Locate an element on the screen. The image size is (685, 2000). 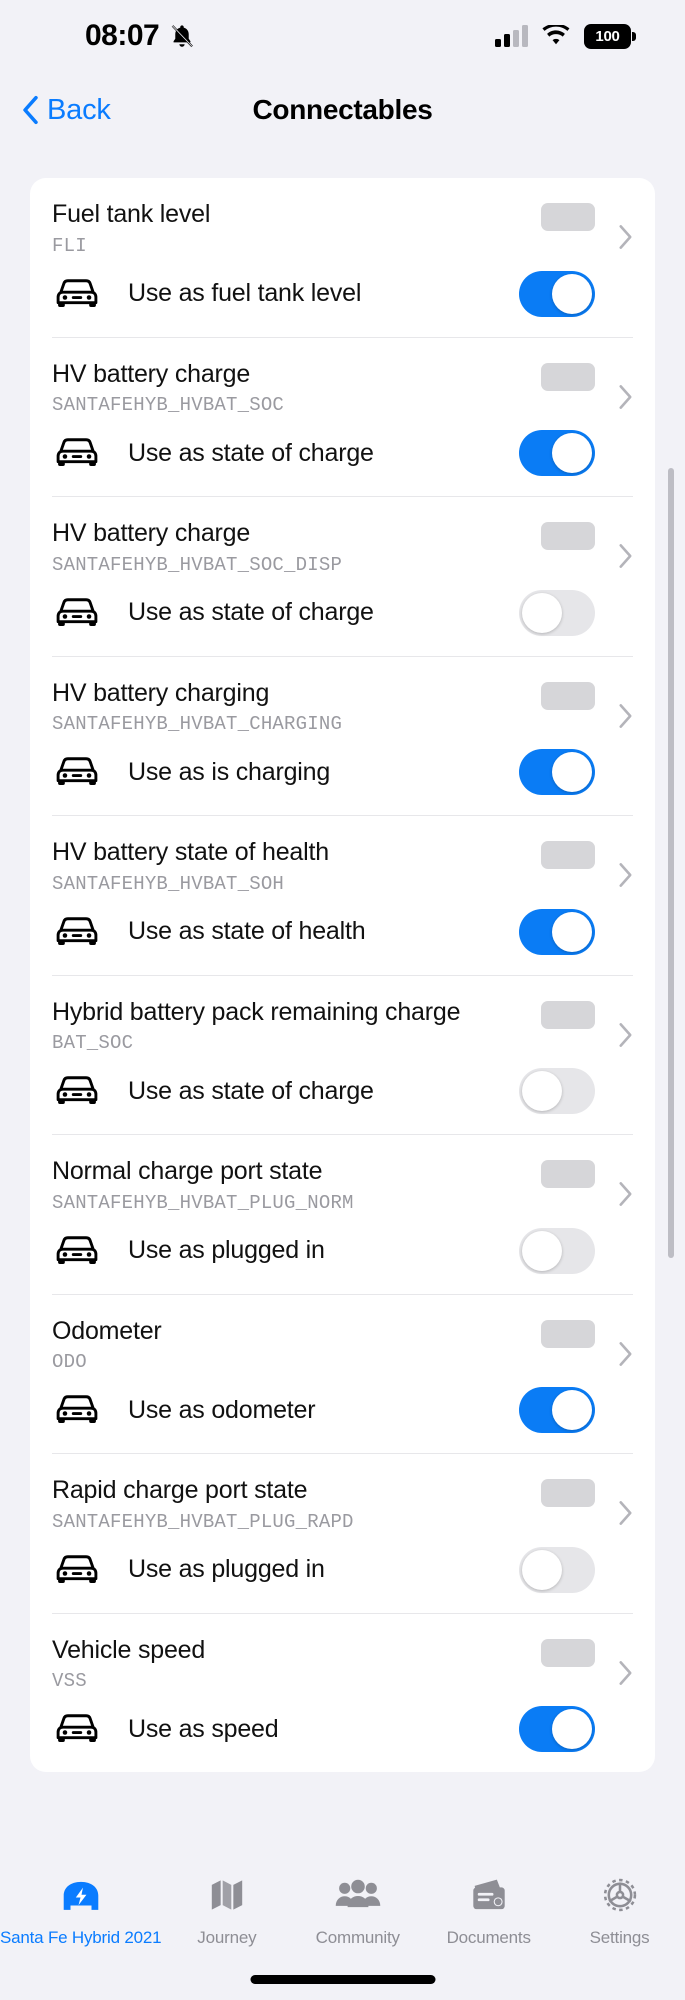
entry-toggle-label: Use as fuel tank level is located at coordinates (245, 293).